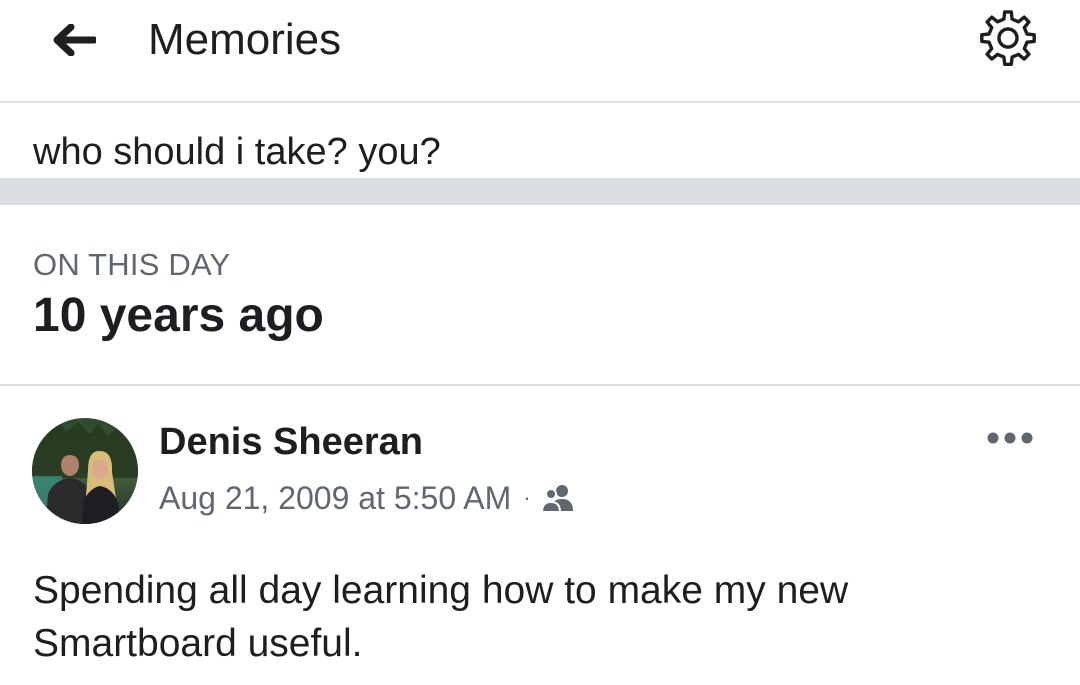  I want to click on back-arrow-icon, so click(74, 40).